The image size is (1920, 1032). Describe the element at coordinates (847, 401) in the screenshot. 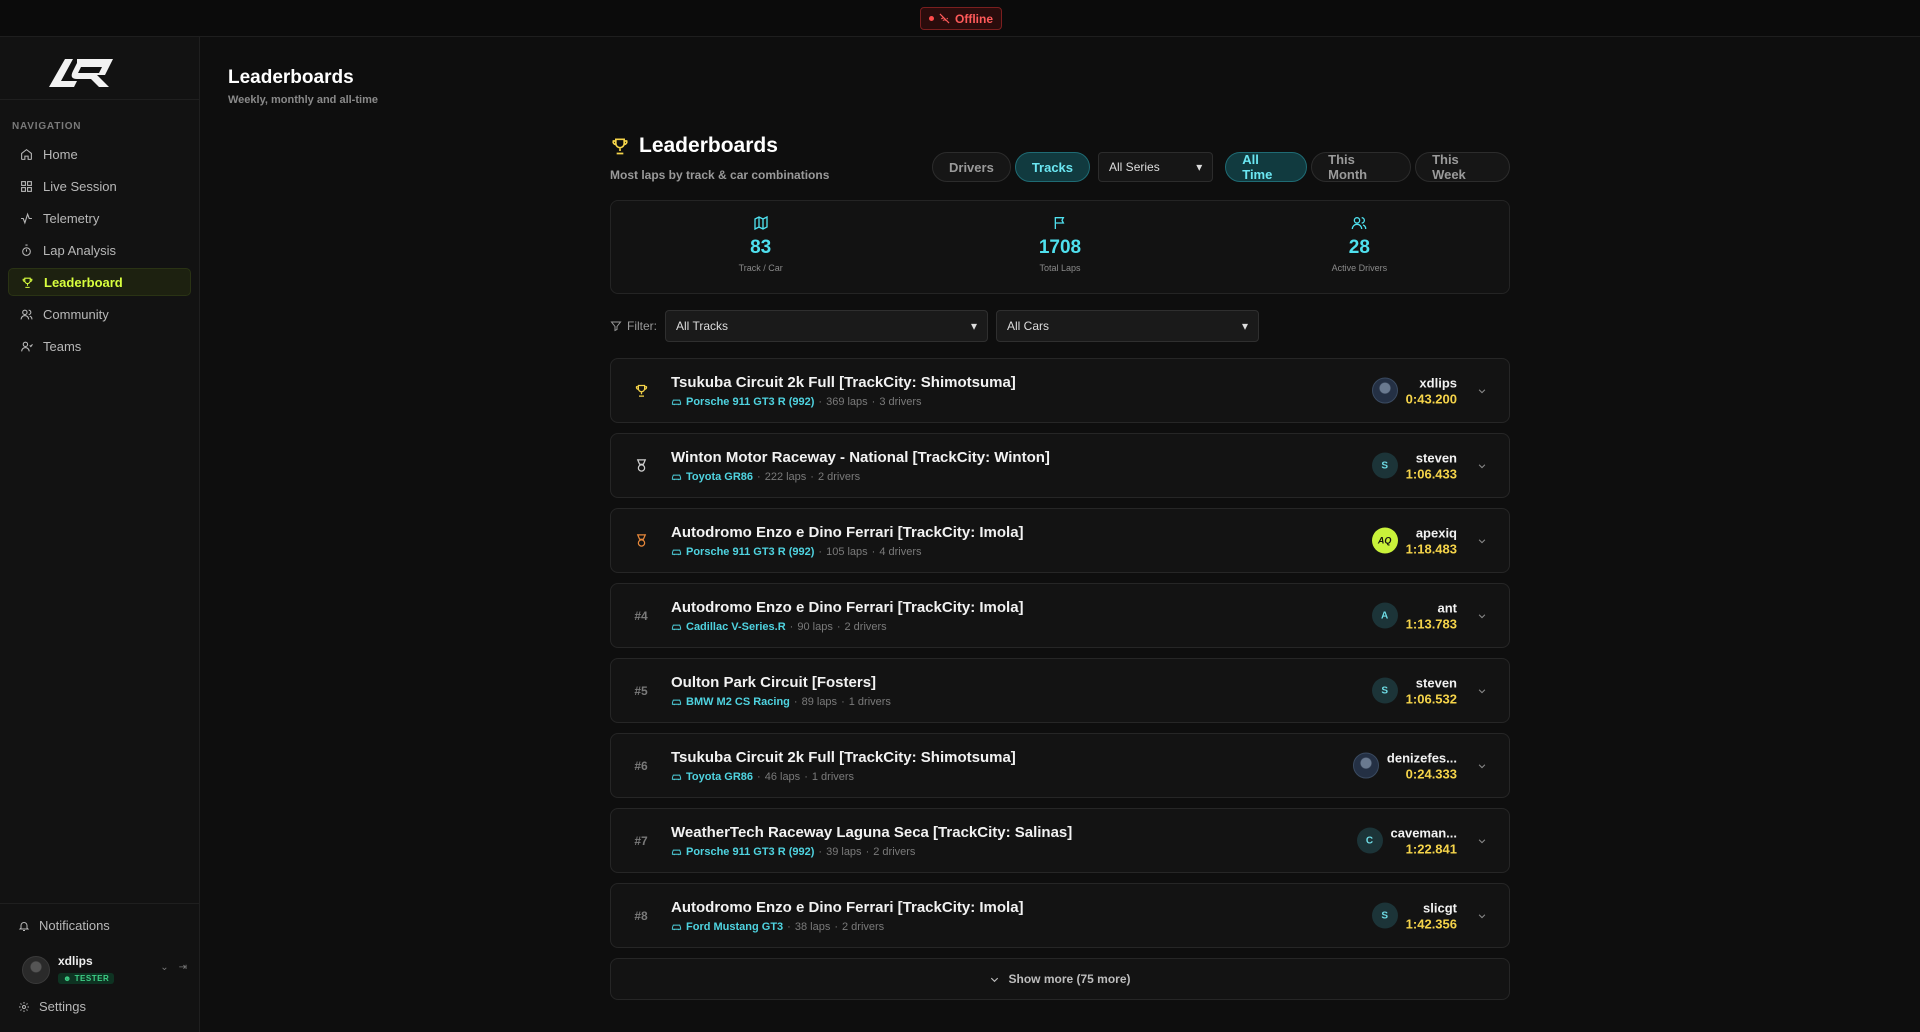

I see `laps-count: 369 laps` at that location.